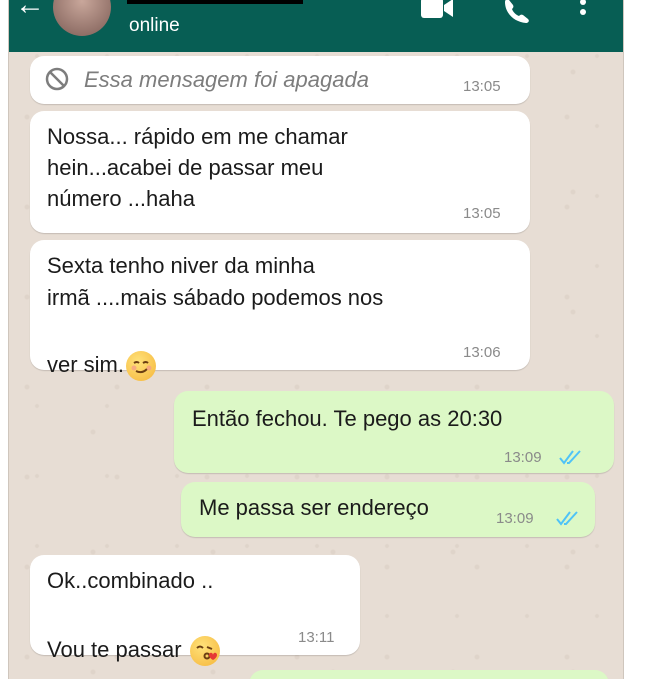  I want to click on message-bubble-deleted: Essa mensagem foi apagada 13:05, so click(280, 80).